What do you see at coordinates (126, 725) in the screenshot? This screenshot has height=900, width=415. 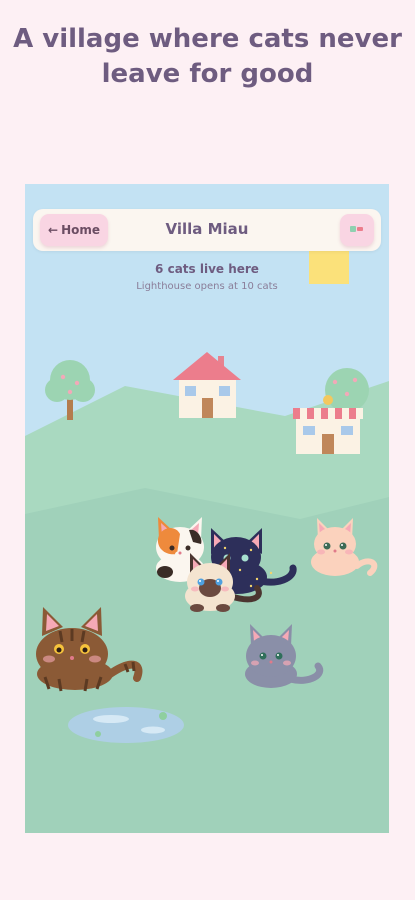 I see `pond` at bounding box center [126, 725].